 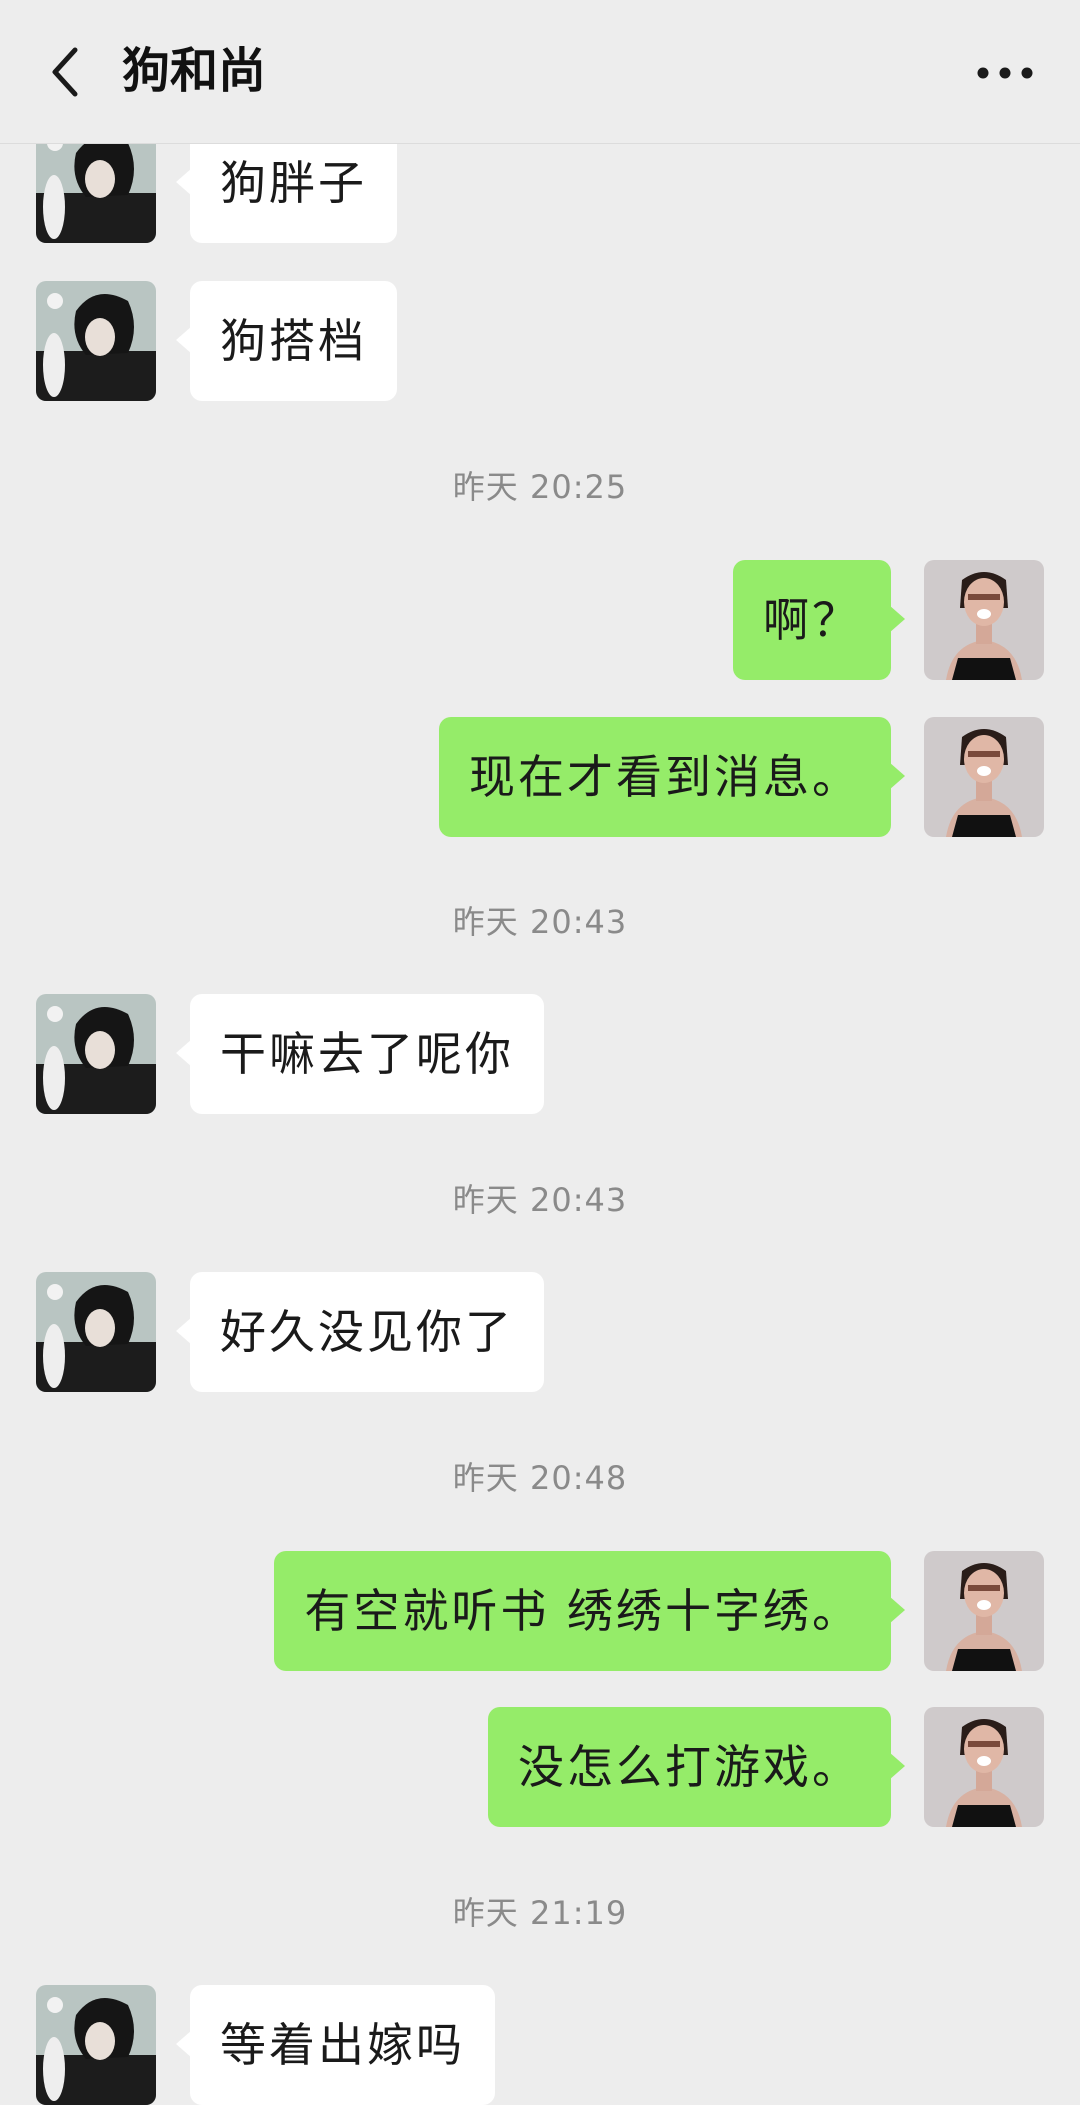 What do you see at coordinates (540, 487) in the screenshot?
I see `timestamp: 昨天 20:25` at bounding box center [540, 487].